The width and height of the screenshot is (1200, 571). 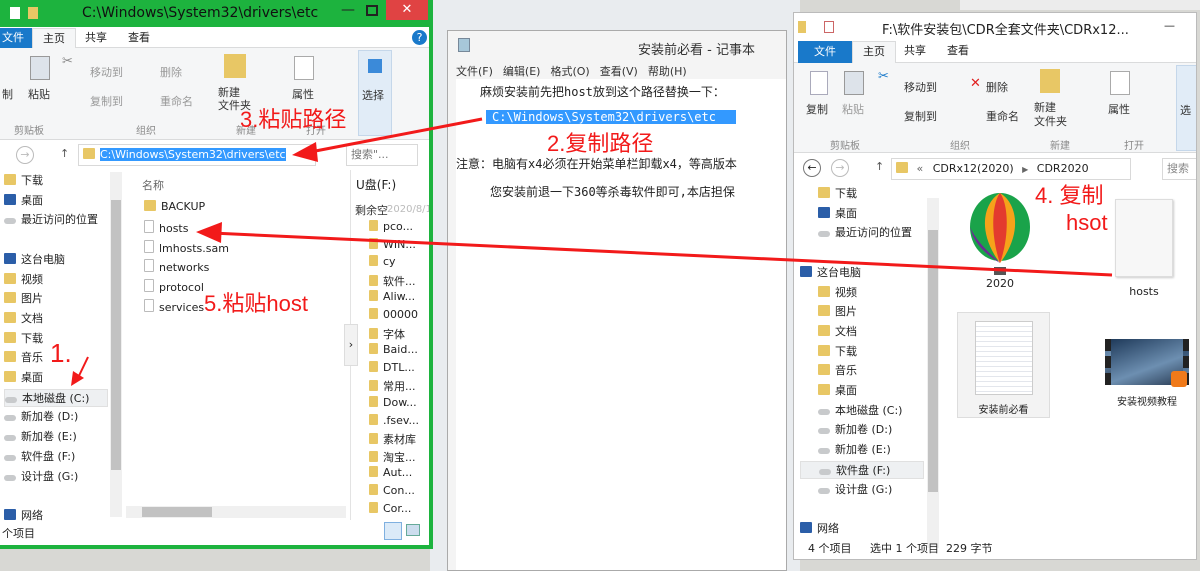 What do you see at coordinates (1186, 108) in the screenshot?
I see `select-button: 选` at bounding box center [1186, 108].